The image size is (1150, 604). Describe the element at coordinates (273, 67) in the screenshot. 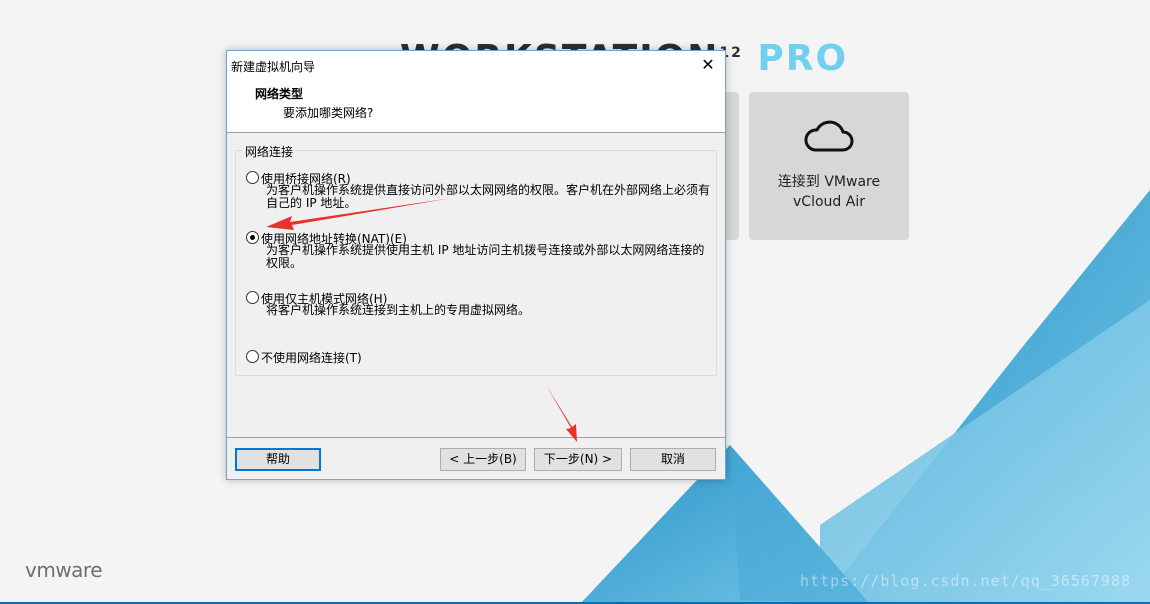

I see `dialog-title: 新建虚拟机向导` at that location.